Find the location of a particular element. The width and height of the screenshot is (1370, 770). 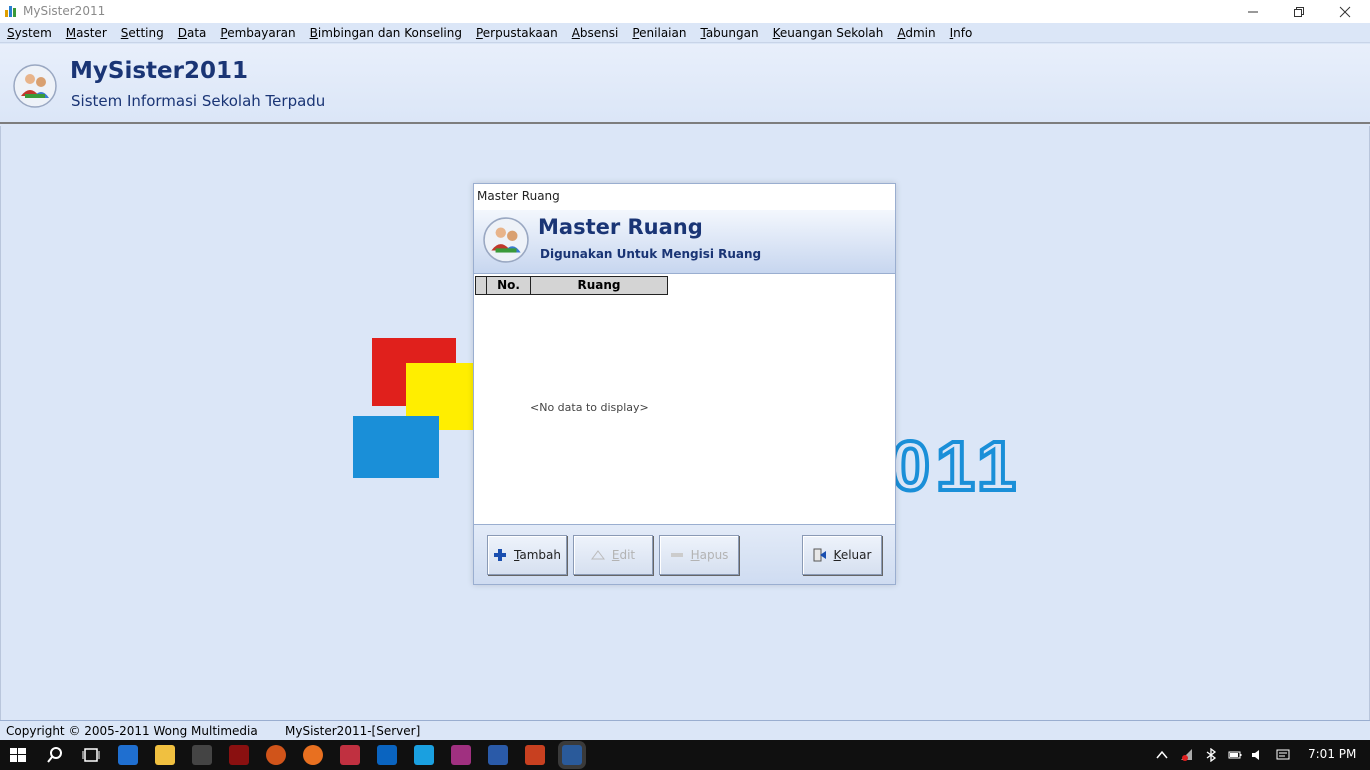

dialog-button-bar: Tambah Edit Hapus Keluar is located at coordinates (684, 554).